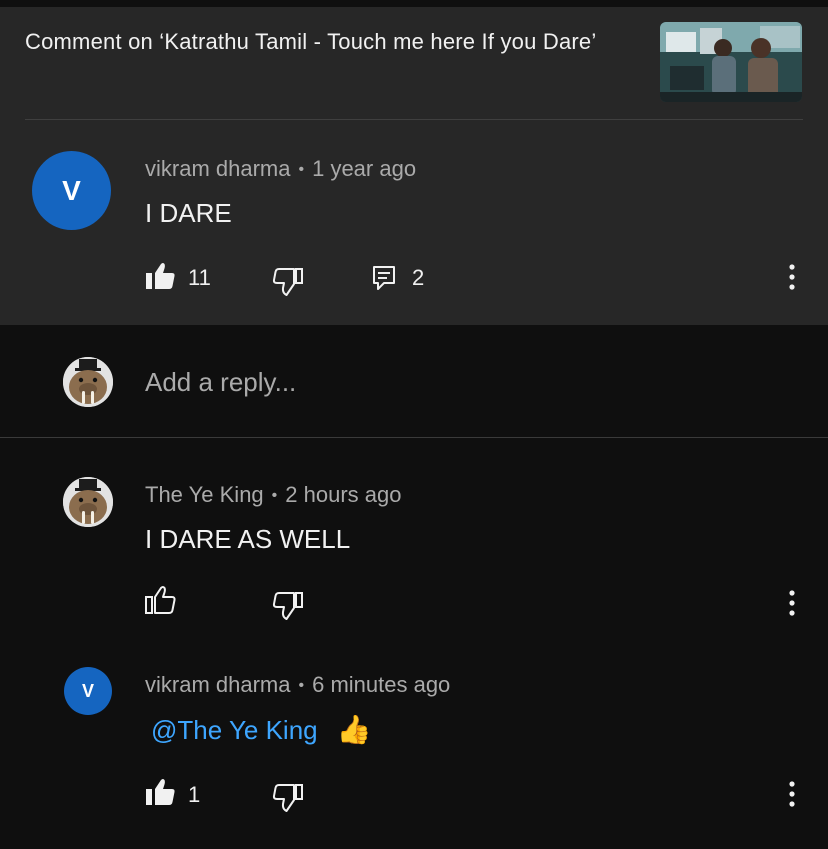 This screenshot has height=849, width=828. I want to click on comment-meta: vikram dharma • 6 minutes ago, so click(297, 685).